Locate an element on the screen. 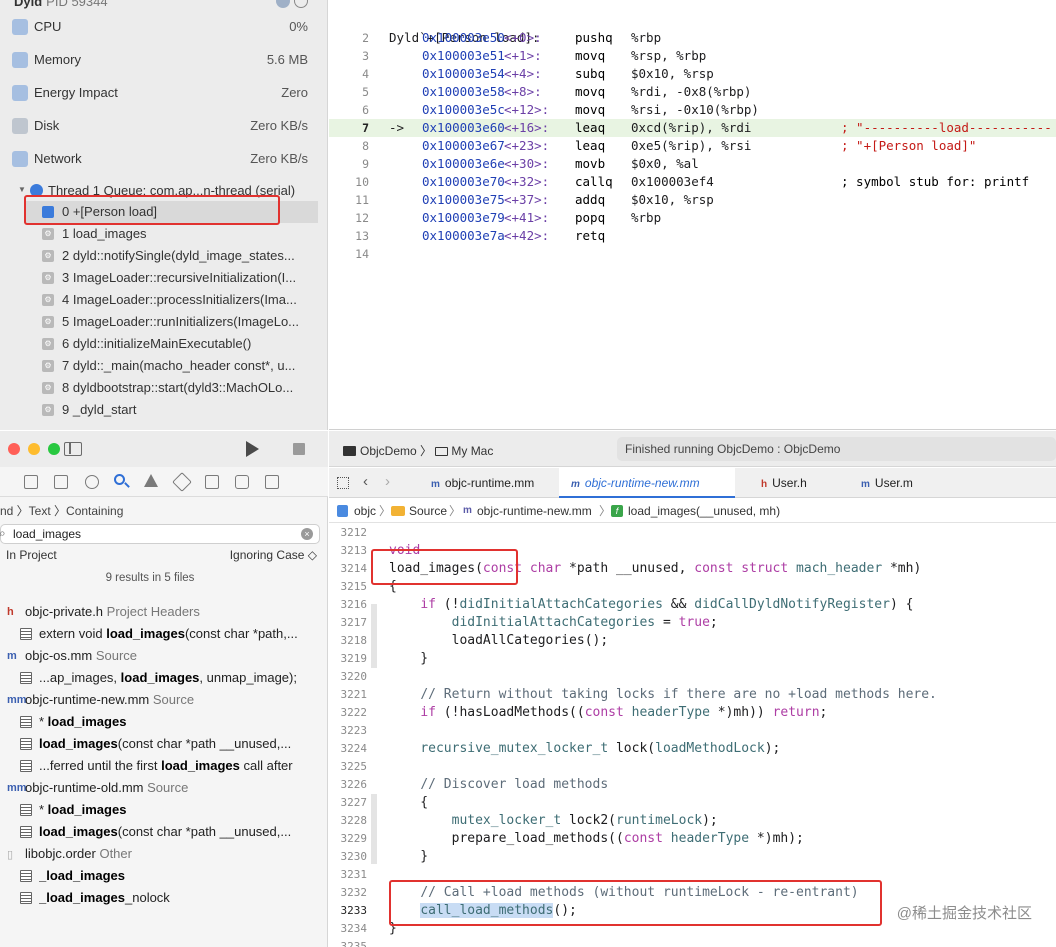 The height and width of the screenshot is (947, 1056). gauge-row-network: Network Zero KB/s is located at coordinates (164, 159).